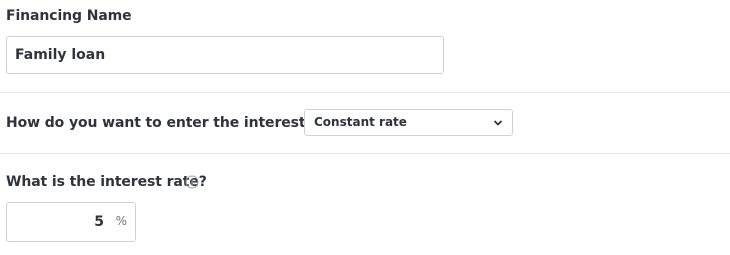 The height and width of the screenshot is (255, 730). Describe the element at coordinates (71, 222) in the screenshot. I see `interest-rate-input: 5 %` at that location.